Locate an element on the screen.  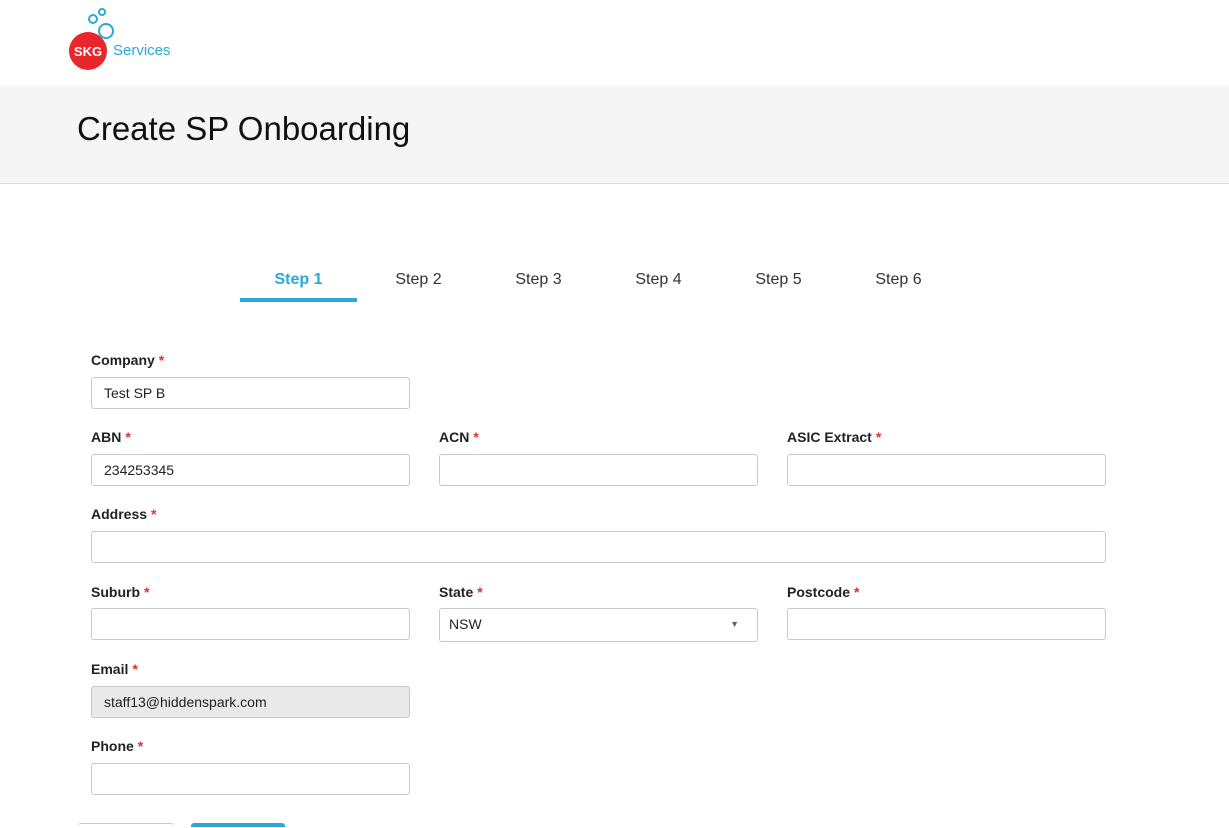
next-button is located at coordinates (238, 825).